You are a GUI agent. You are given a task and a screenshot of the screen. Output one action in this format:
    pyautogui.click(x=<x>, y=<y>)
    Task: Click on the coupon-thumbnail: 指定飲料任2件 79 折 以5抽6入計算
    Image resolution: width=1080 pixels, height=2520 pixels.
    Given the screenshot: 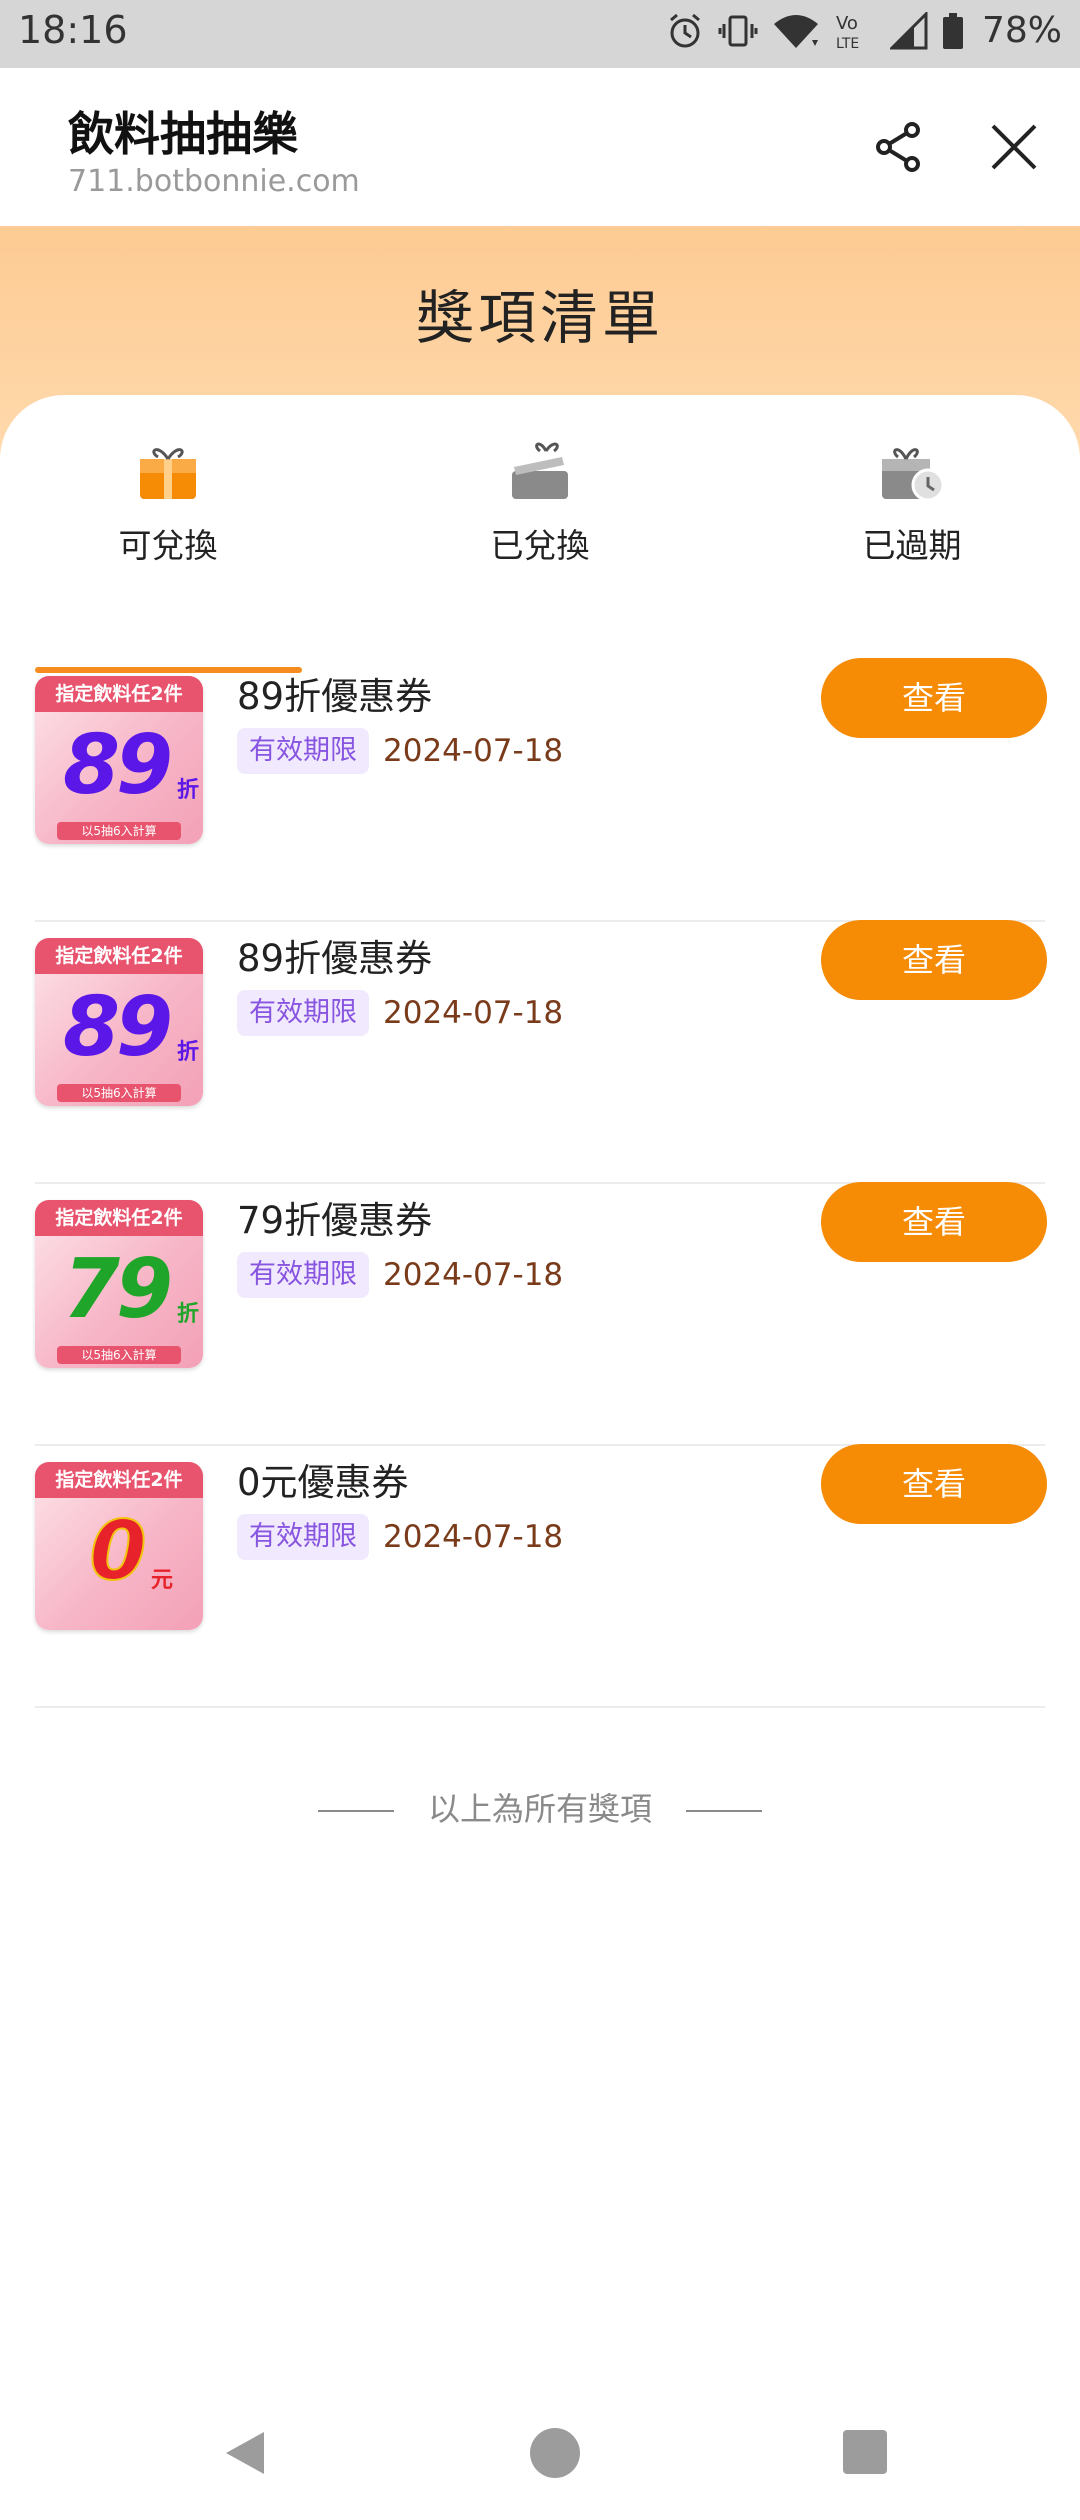 What is the action you would take?
    pyautogui.click(x=119, y=1284)
    